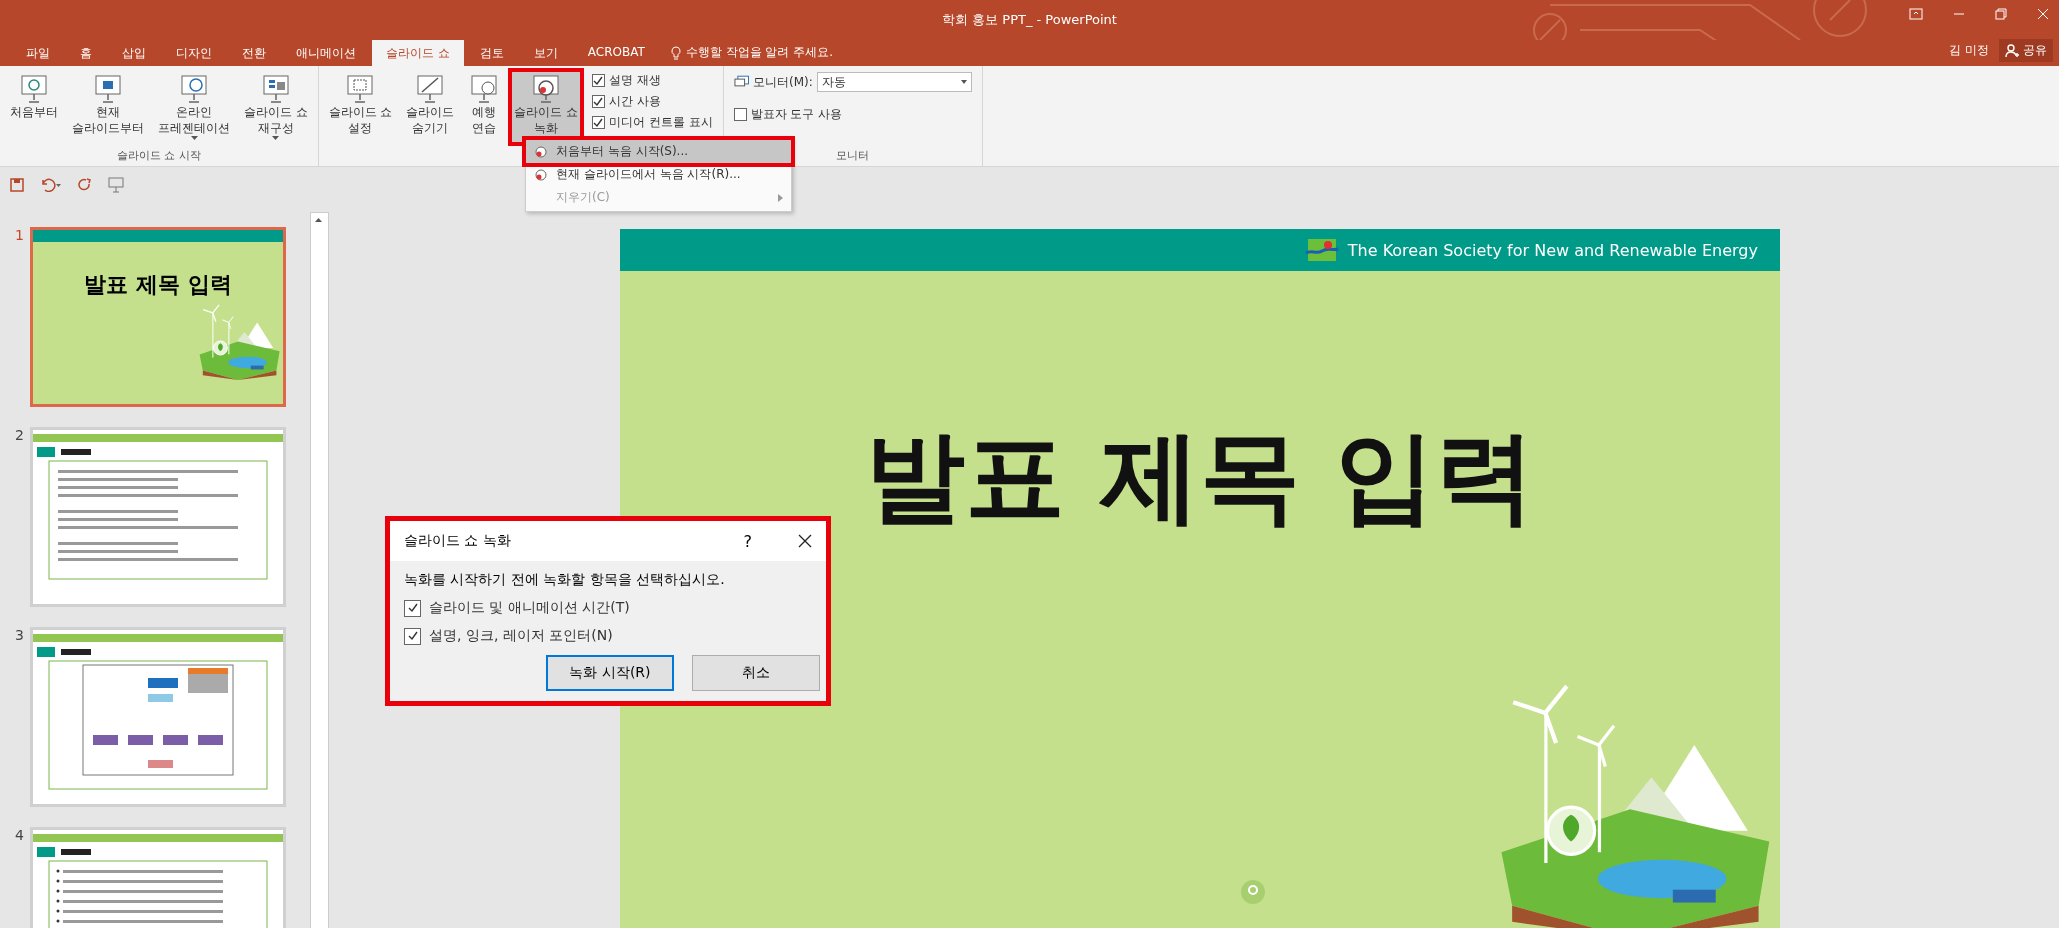 The height and width of the screenshot is (928, 2059). I want to click on slide-number: 3, so click(19, 635).